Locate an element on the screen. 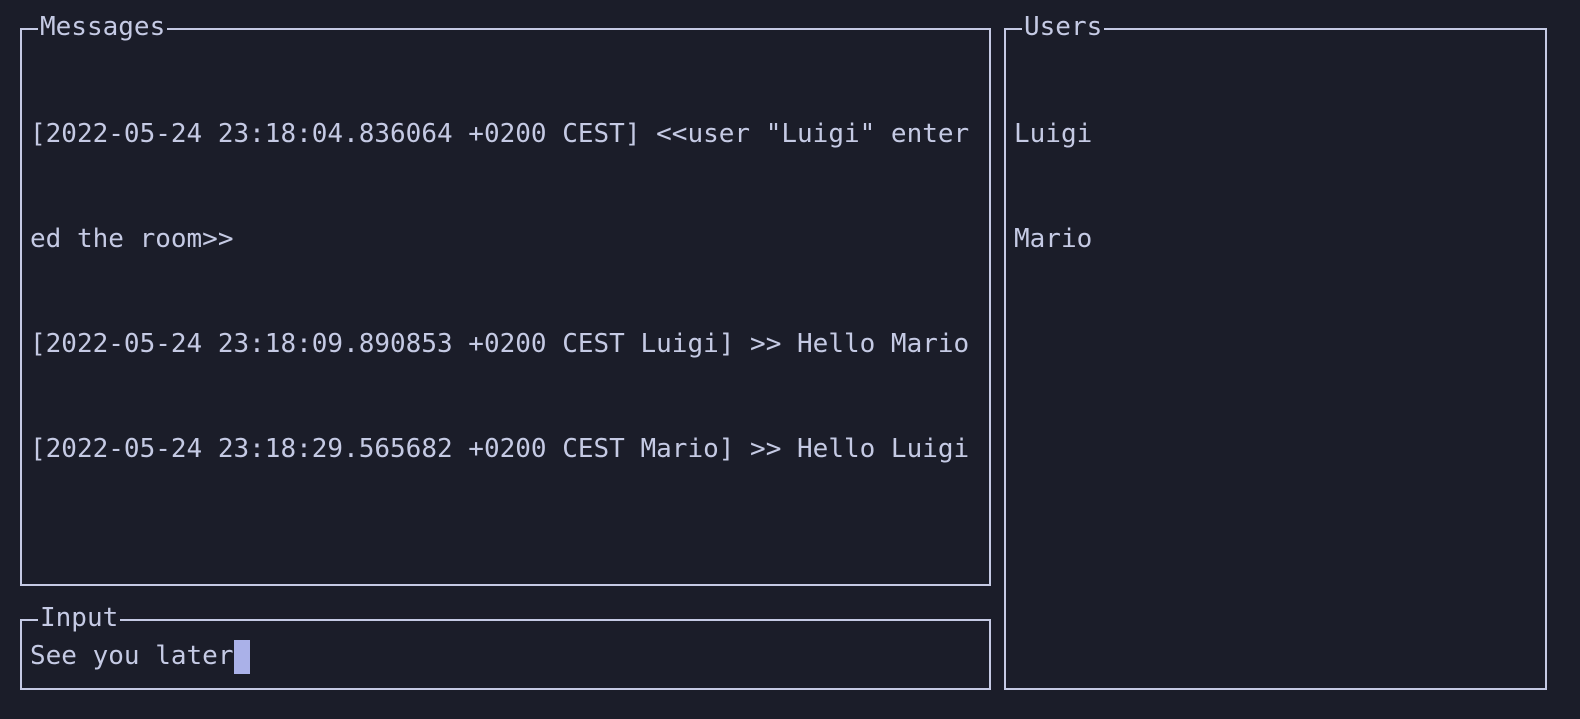  message-line: ed the room>> is located at coordinates (132, 239).